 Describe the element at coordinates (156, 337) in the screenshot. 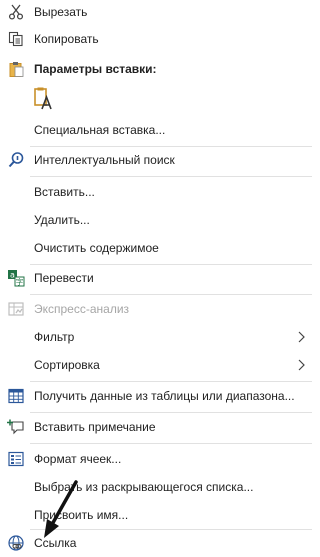

I see `menu-item-filter: Фильтр` at that location.